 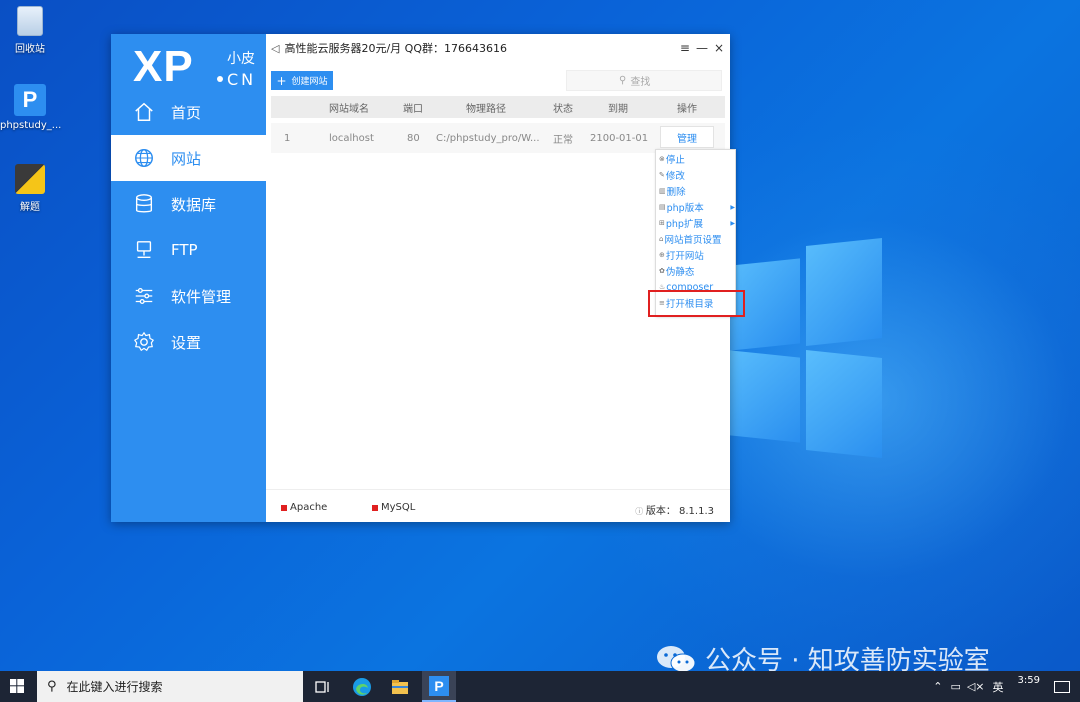 I want to click on menu-item-stop: ⊗ 停止, so click(x=697, y=159).